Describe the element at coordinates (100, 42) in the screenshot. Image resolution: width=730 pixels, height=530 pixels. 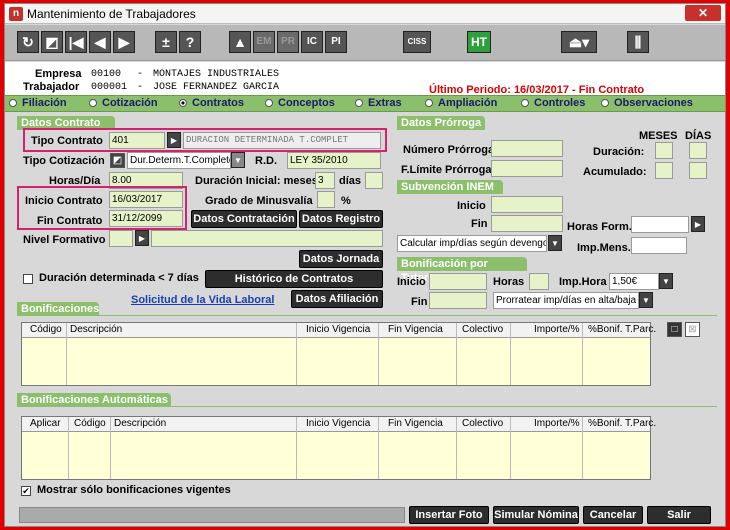
I see `previous-icon: ◀` at that location.